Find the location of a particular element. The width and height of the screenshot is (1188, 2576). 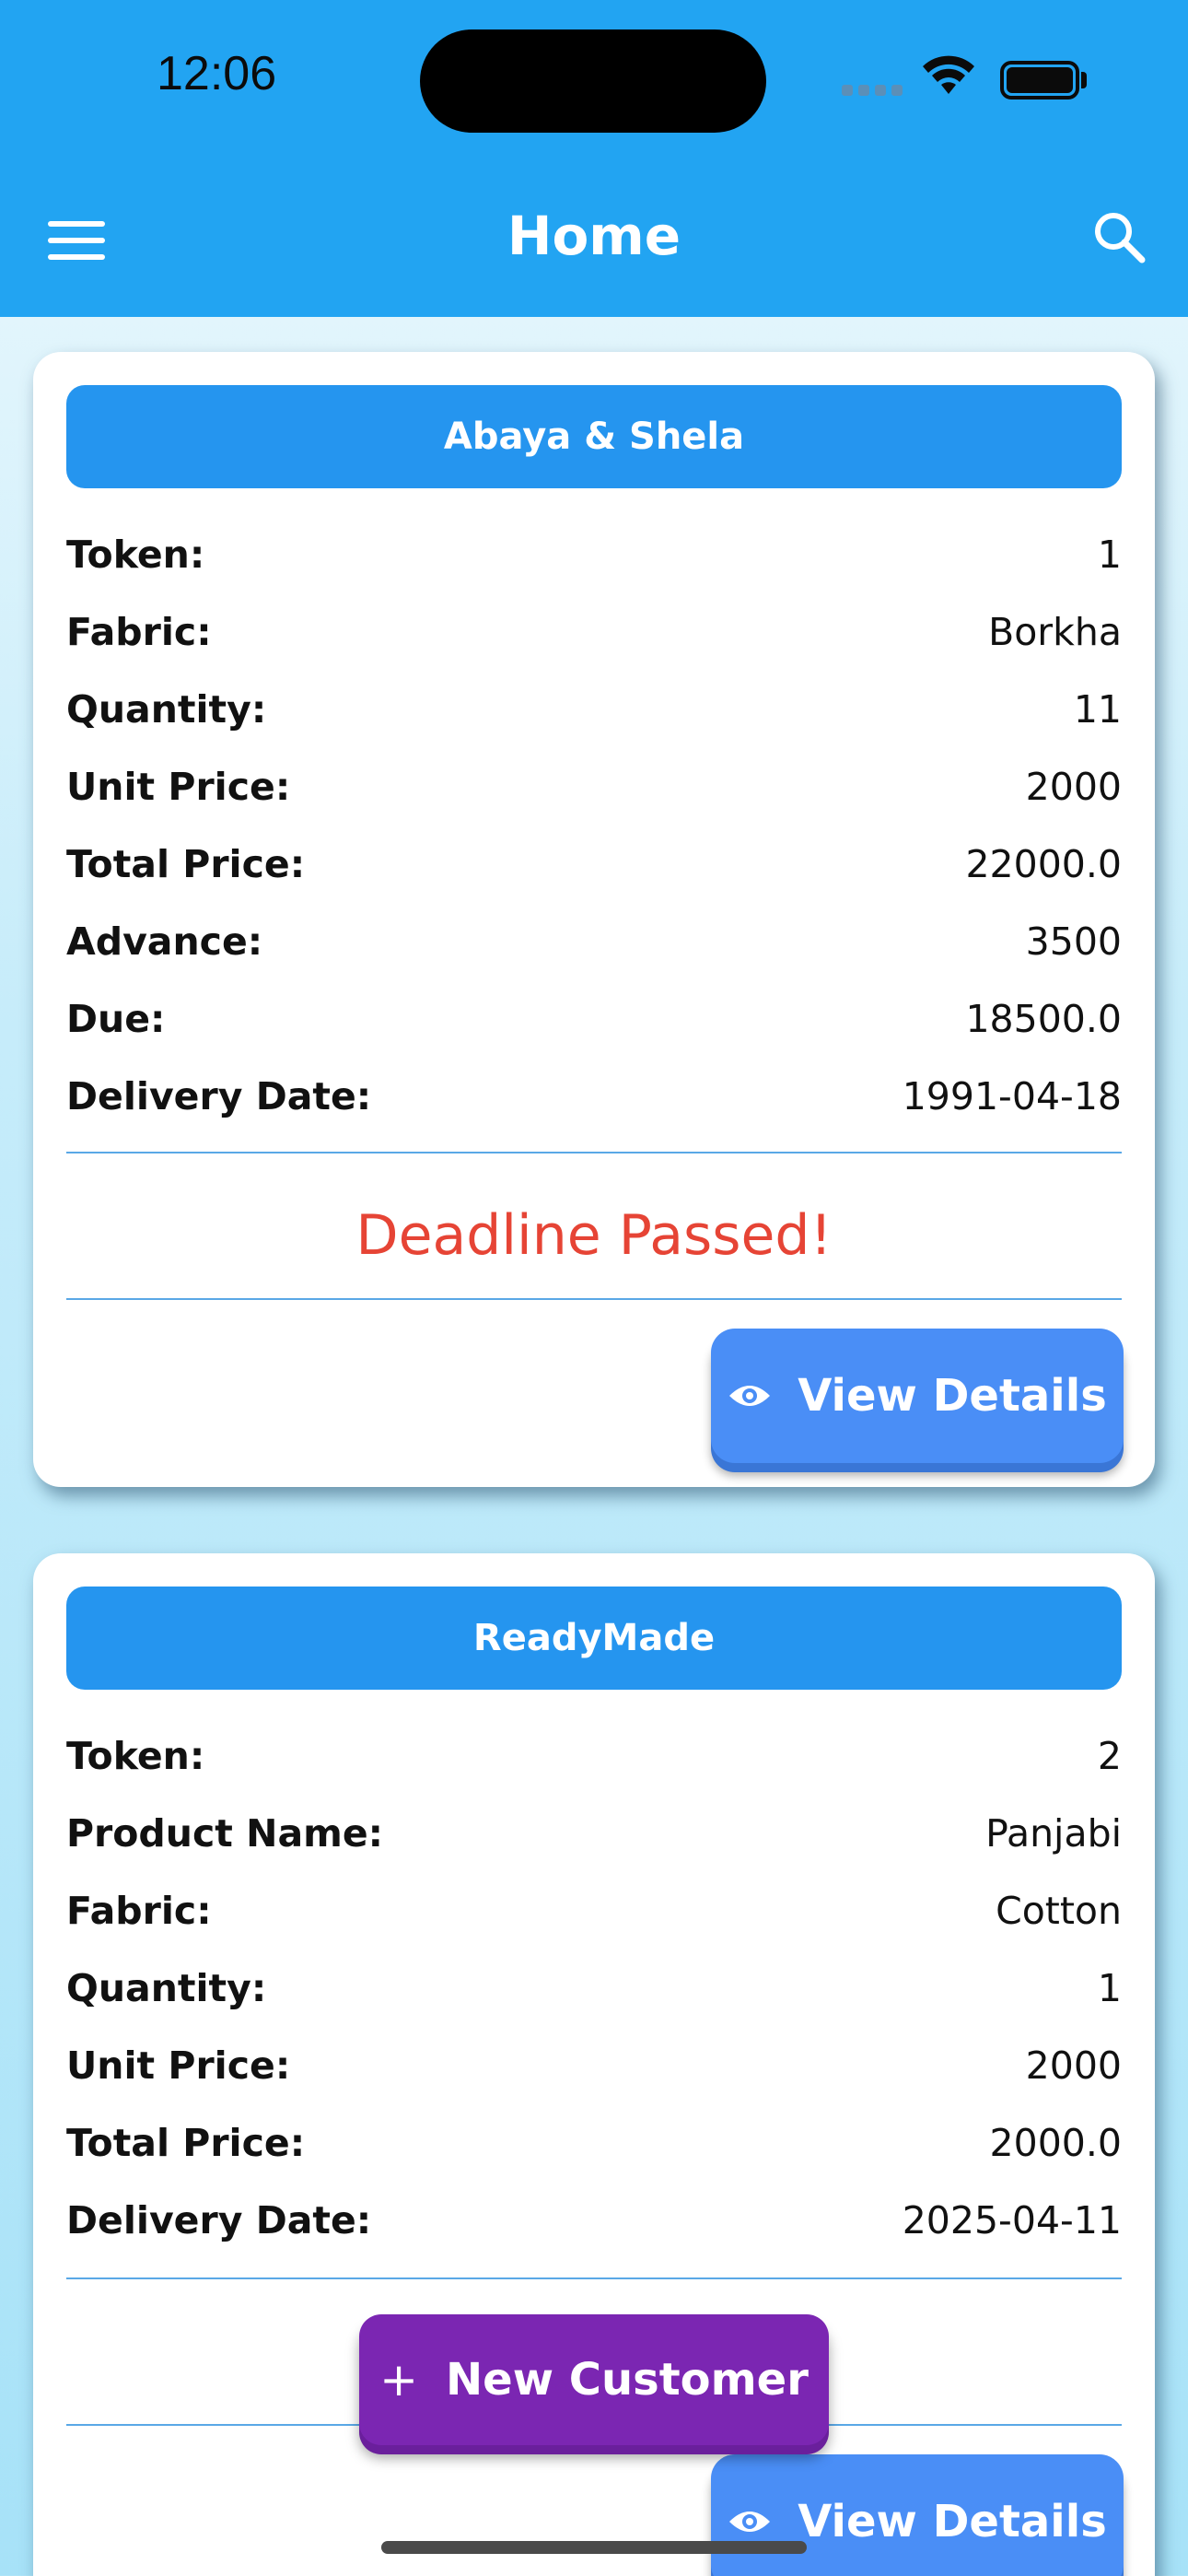

detail-row: Token: 2 is located at coordinates (594, 1756).